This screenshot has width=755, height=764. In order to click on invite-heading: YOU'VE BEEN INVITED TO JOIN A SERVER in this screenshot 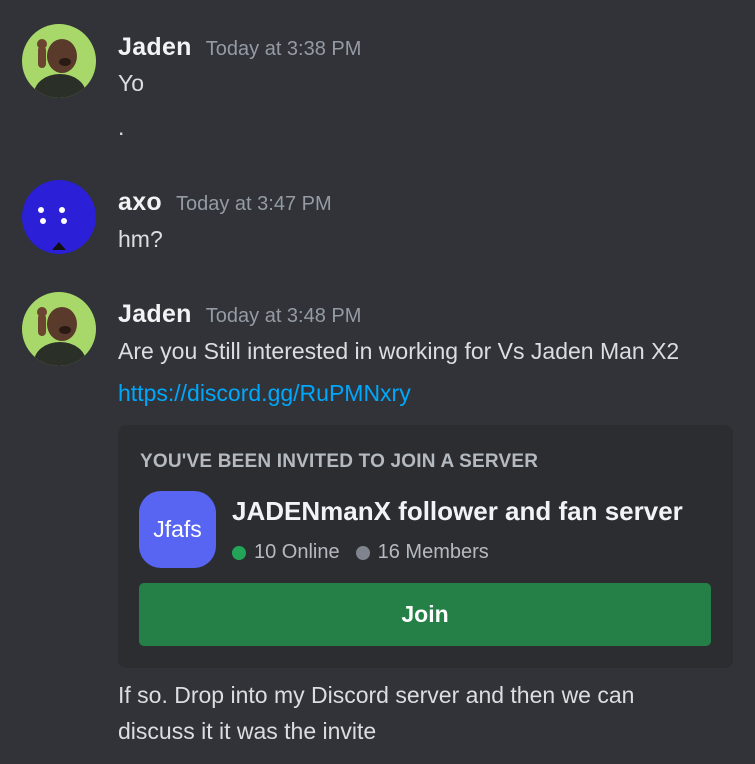, I will do `click(339, 461)`.